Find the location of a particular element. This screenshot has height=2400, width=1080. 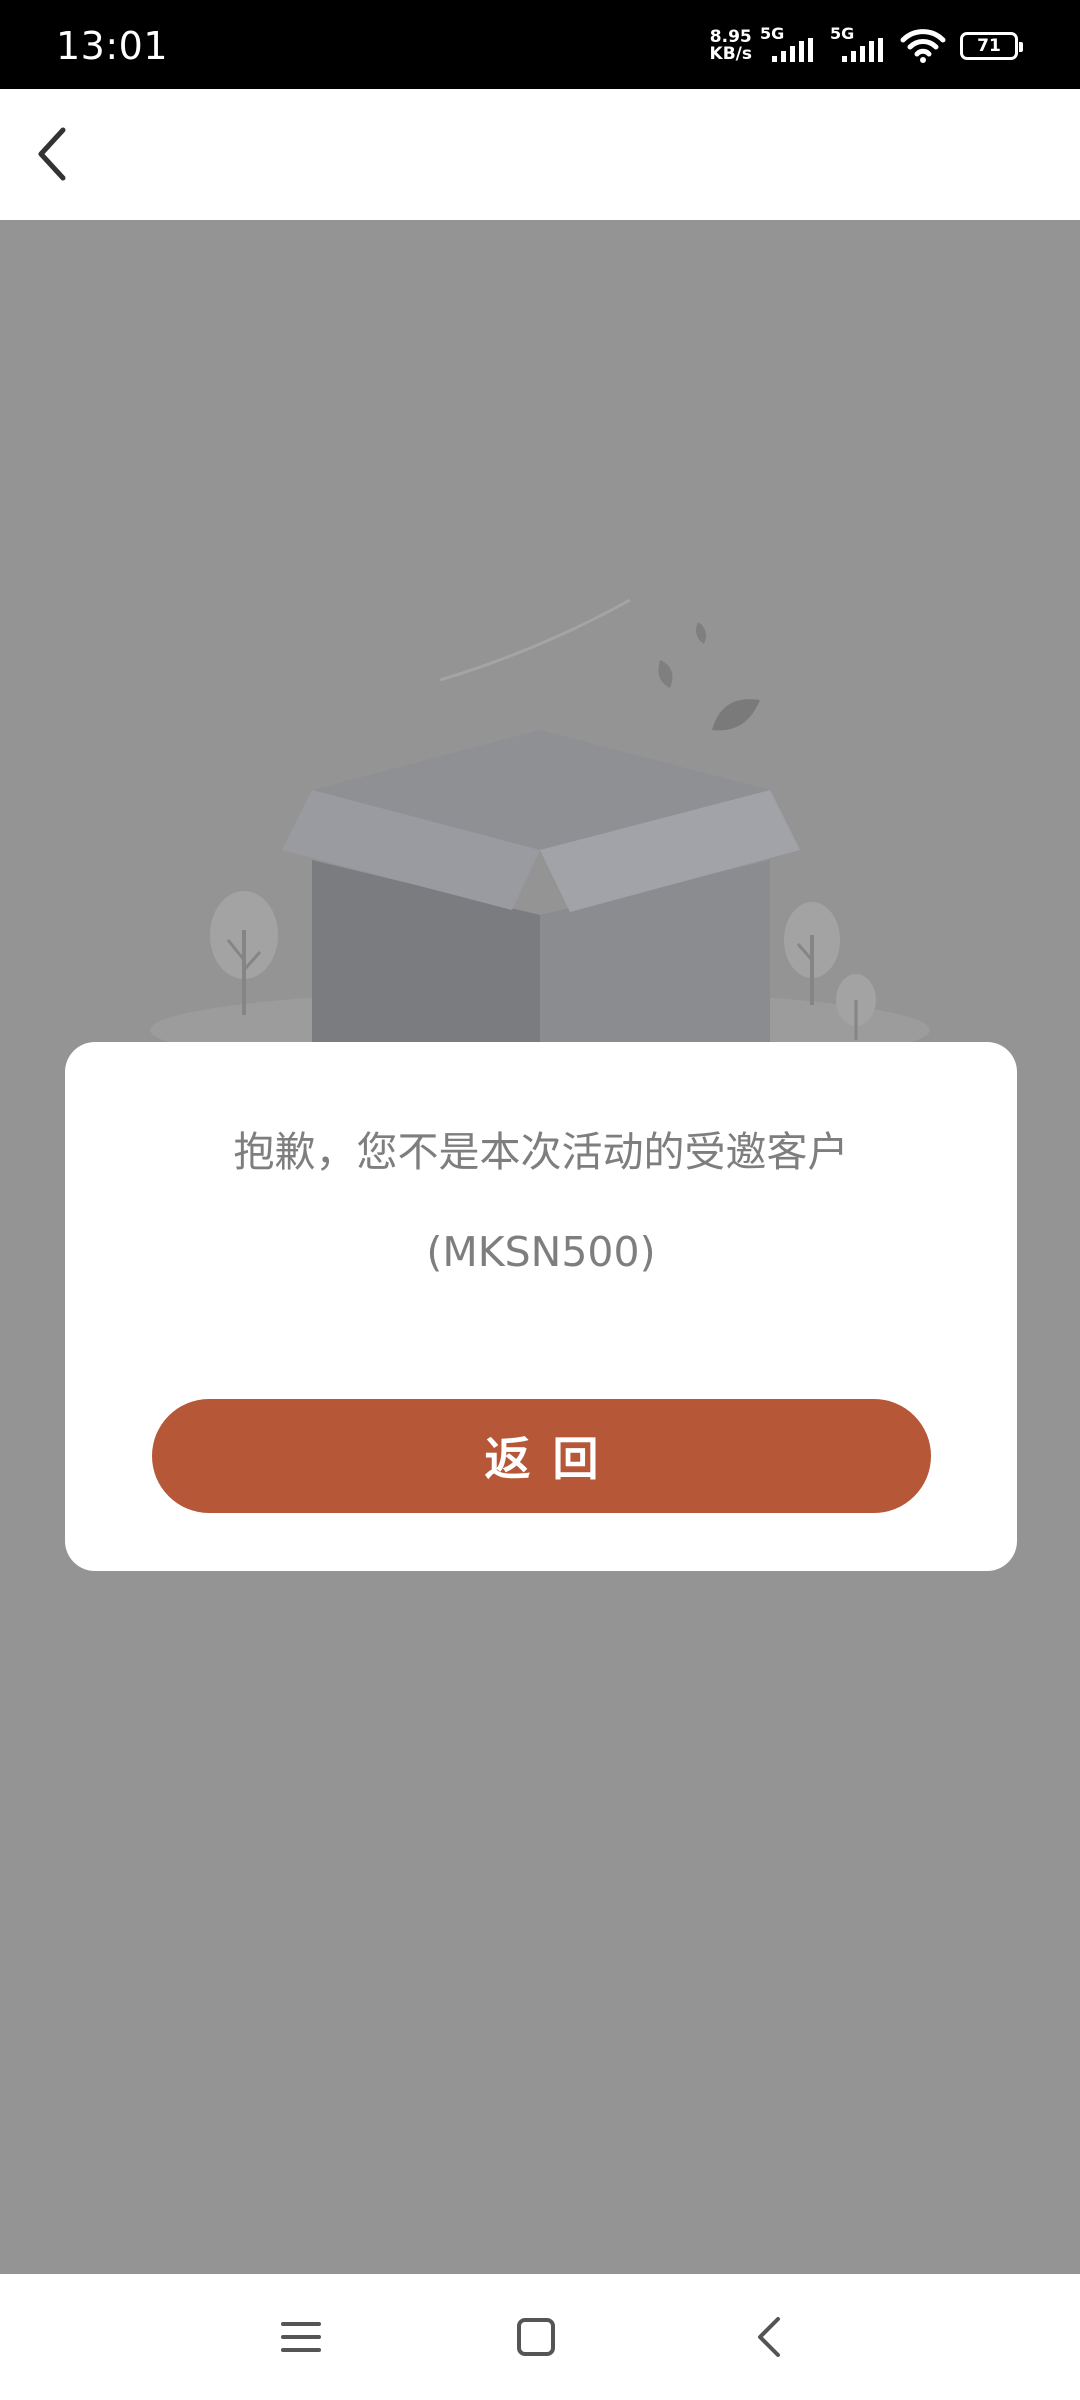

back-button is located at coordinates (53, 154).